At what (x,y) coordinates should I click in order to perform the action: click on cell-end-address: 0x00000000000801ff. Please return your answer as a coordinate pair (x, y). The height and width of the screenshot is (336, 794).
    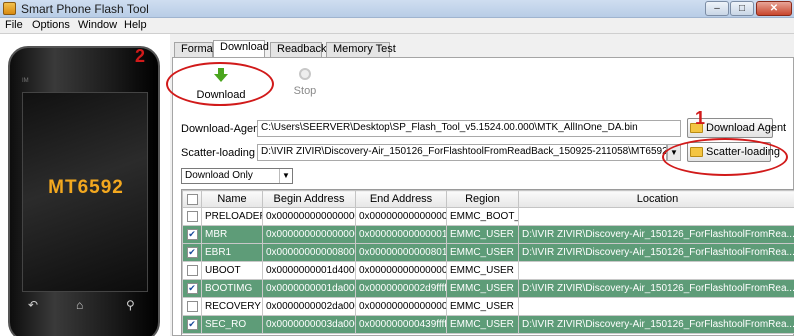
    Looking at the image, I should click on (401, 252).